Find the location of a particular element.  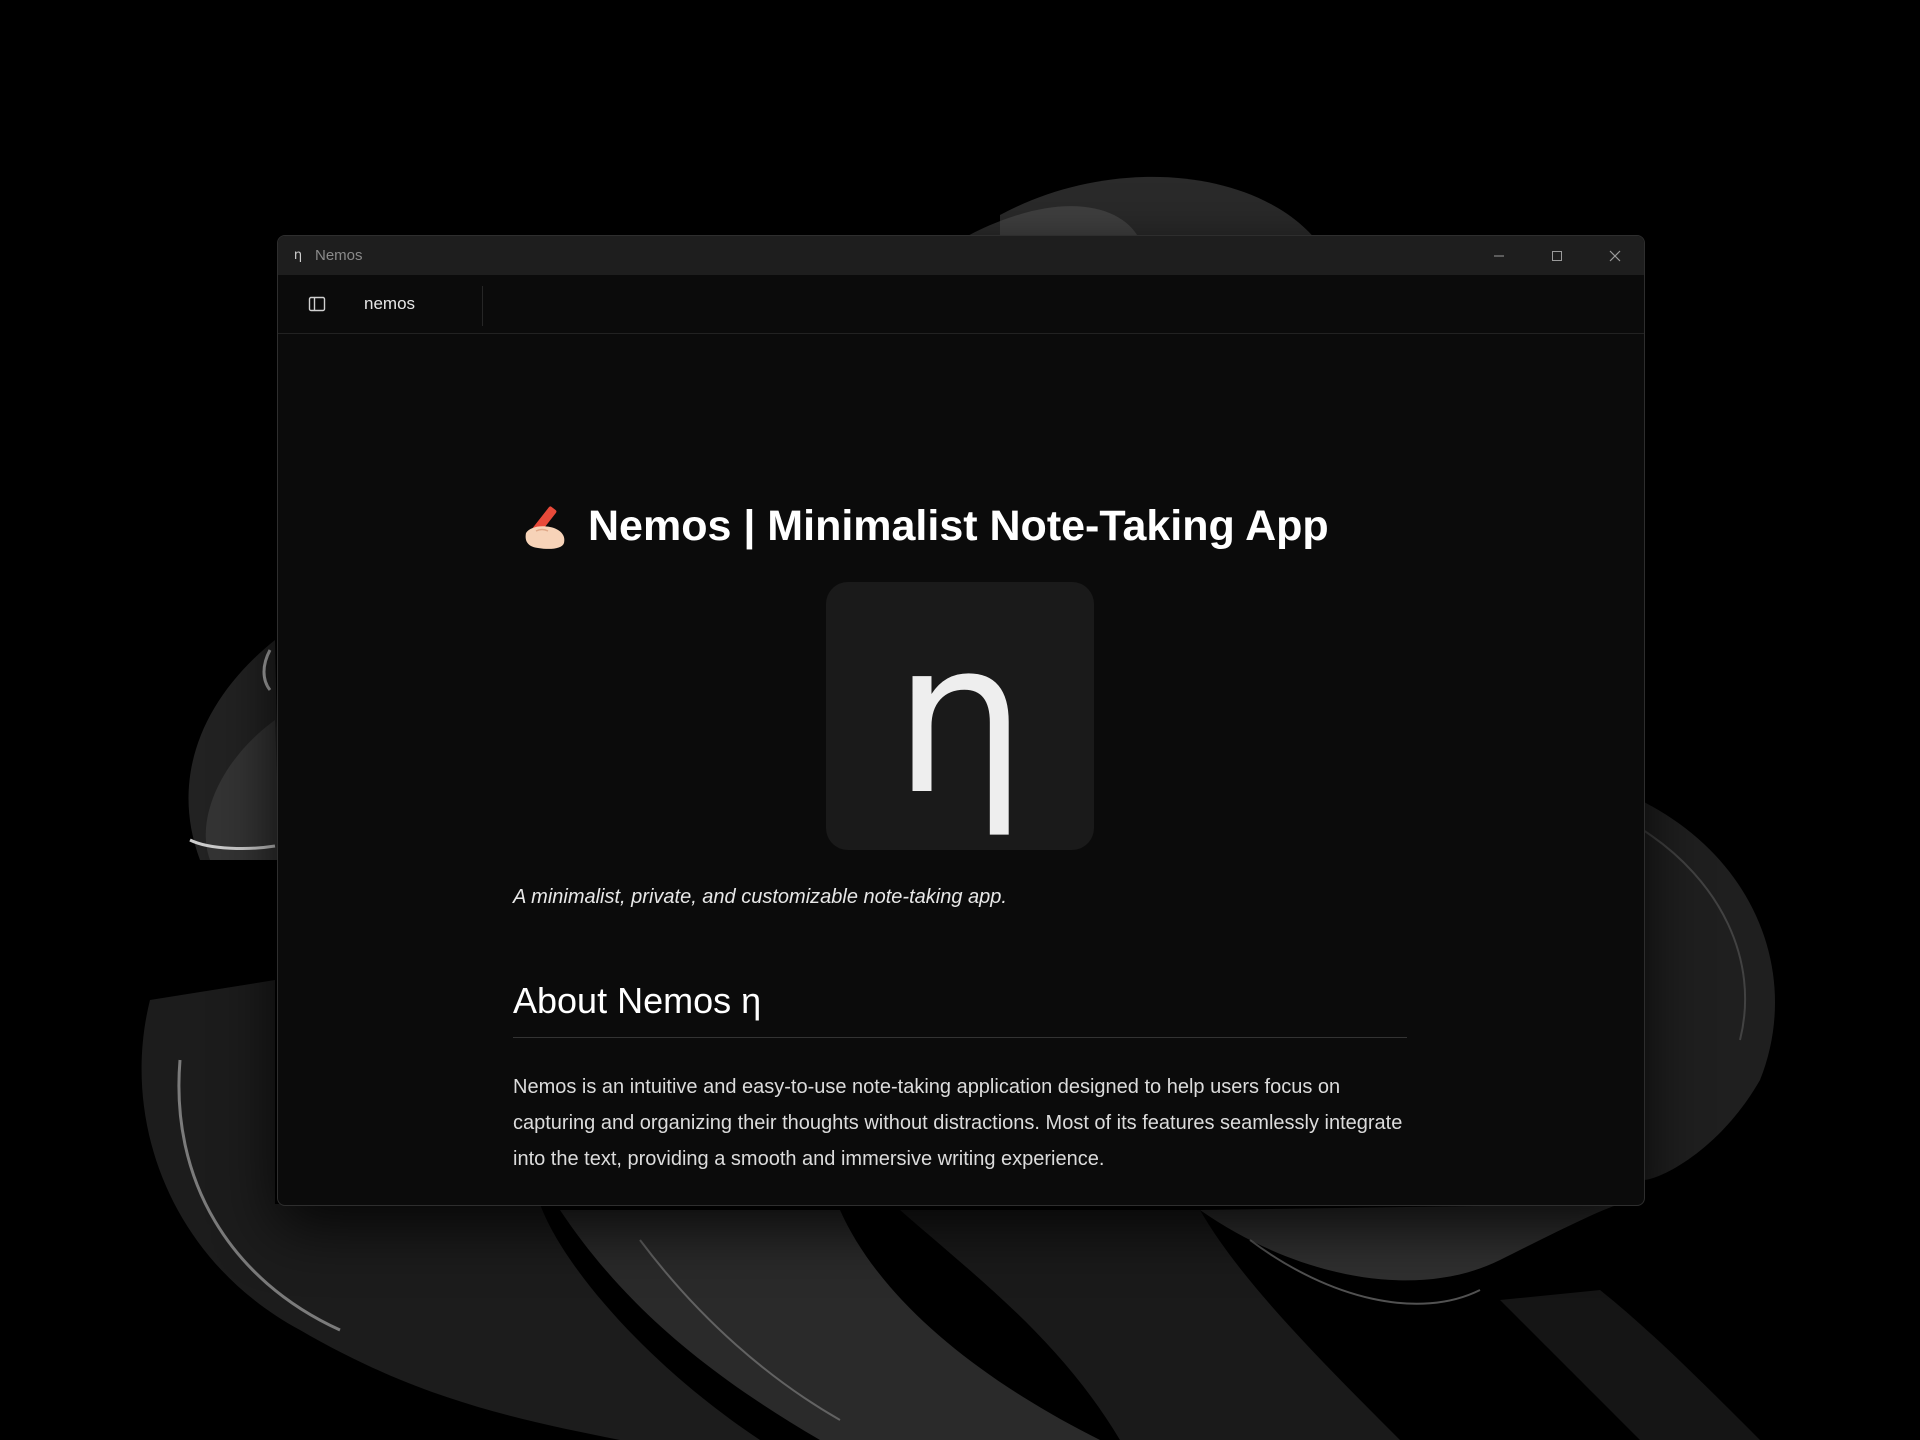

maximize-button is located at coordinates (1557, 255).